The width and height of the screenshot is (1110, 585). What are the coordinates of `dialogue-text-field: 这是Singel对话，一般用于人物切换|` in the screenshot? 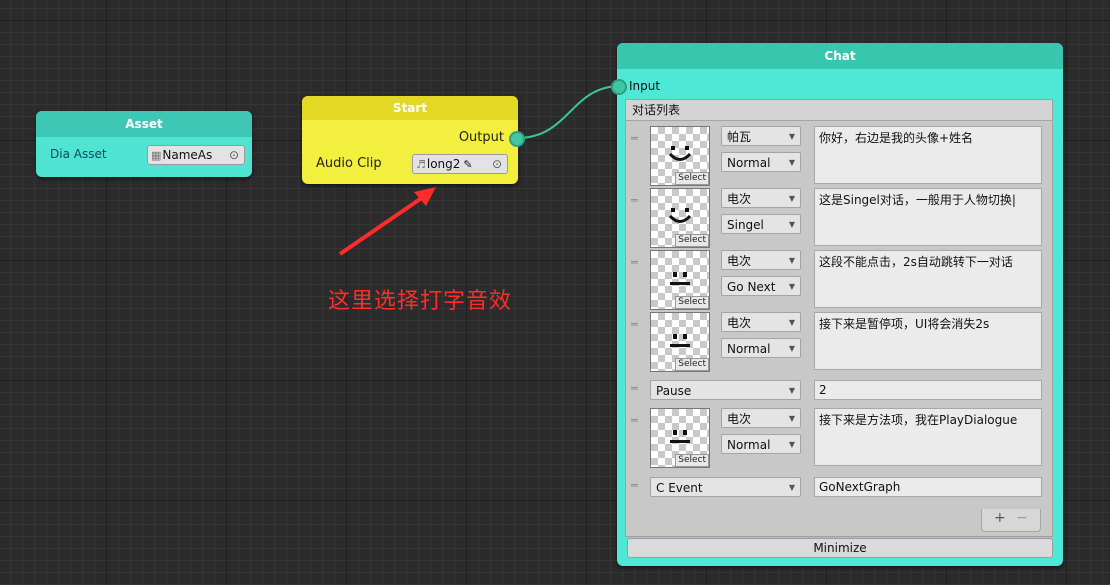 It's located at (928, 217).